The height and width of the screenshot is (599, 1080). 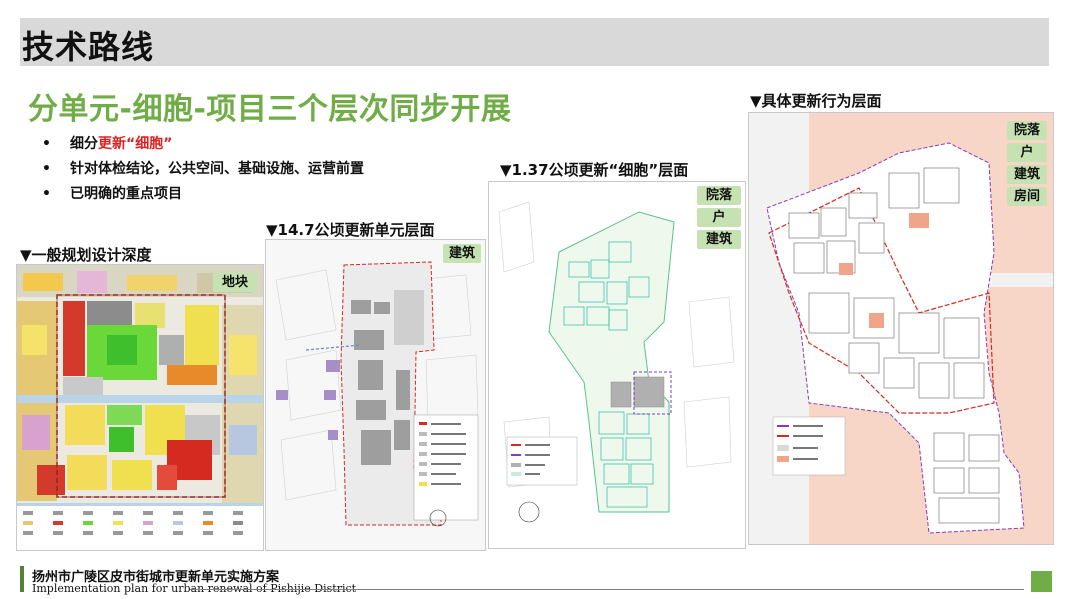 What do you see at coordinates (534, 42) in the screenshot?
I see `title-bar` at bounding box center [534, 42].